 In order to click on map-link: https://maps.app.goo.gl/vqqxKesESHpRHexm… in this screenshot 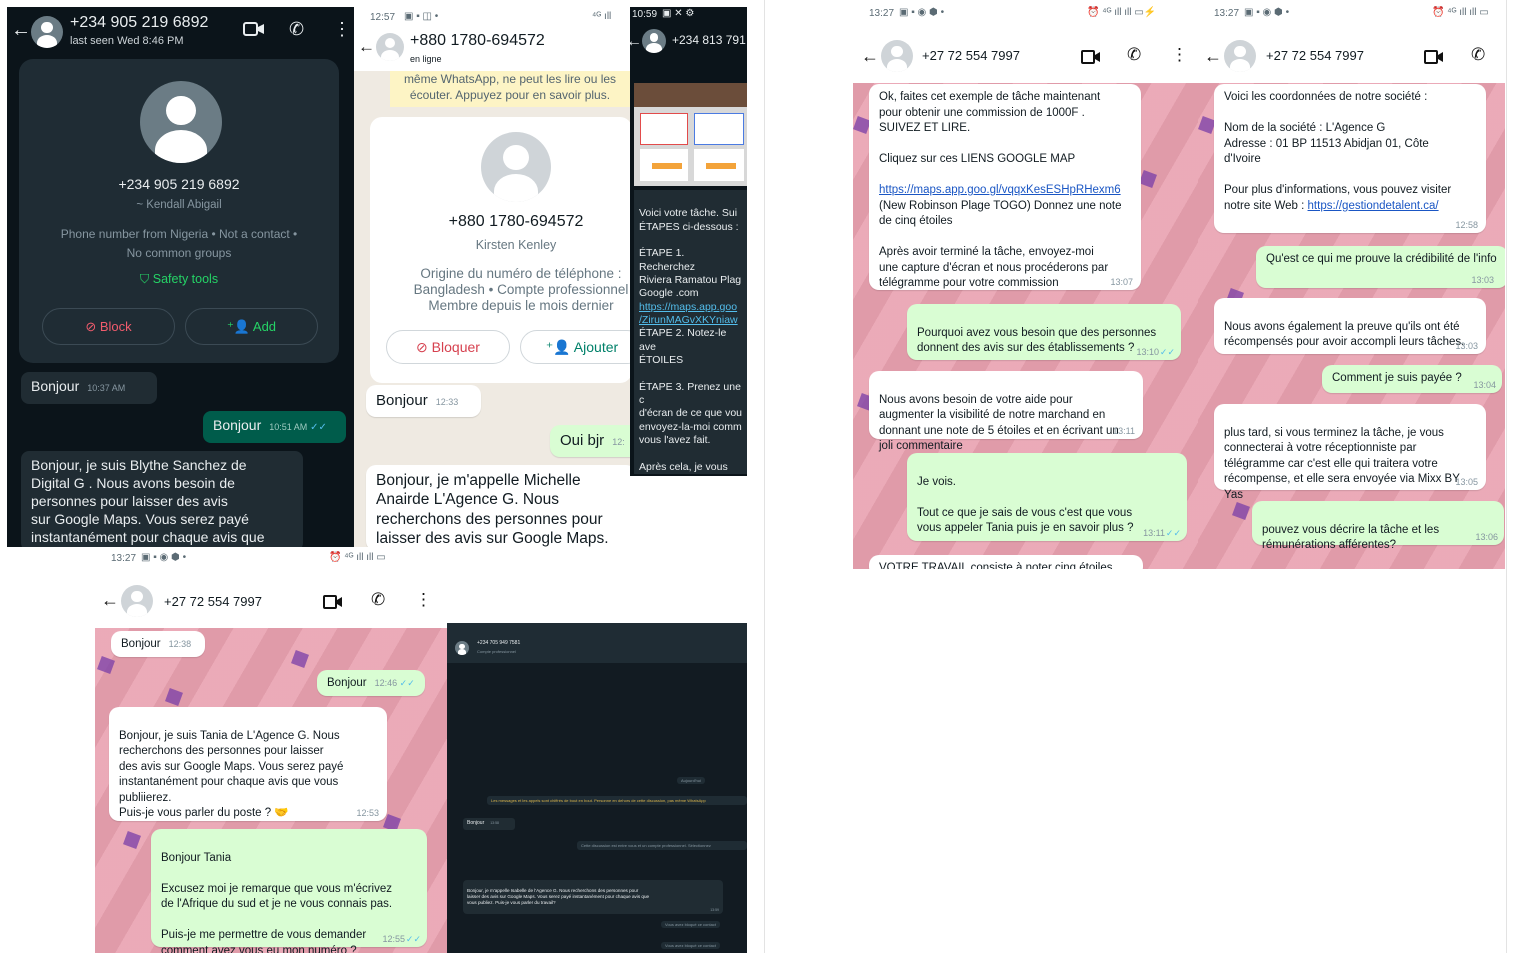, I will do `click(1000, 190)`.